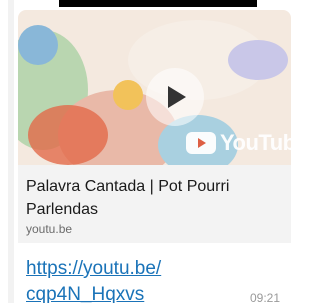 The image size is (320, 303). What do you see at coordinates (85, 293) in the screenshot?
I see `link-url-line-2: cqp4N_Hqxvs` at bounding box center [85, 293].